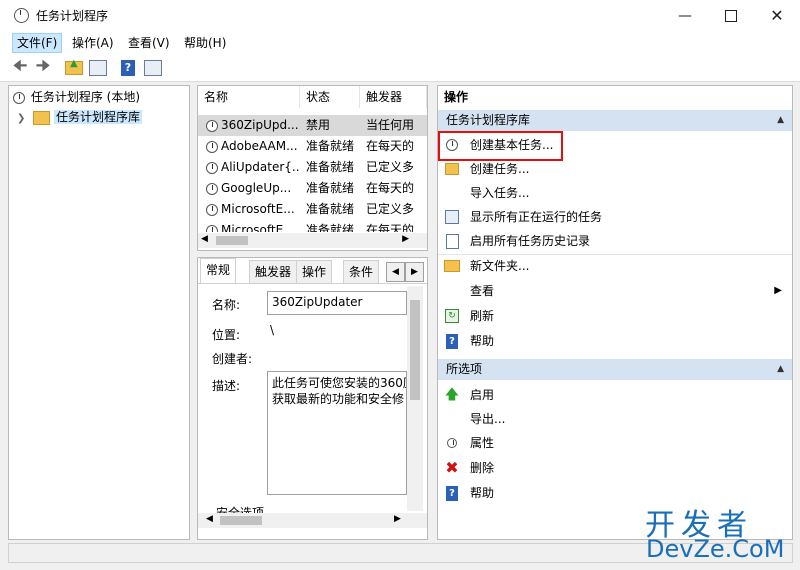  I want to click on tab-conditions: 条件, so click(361, 271).